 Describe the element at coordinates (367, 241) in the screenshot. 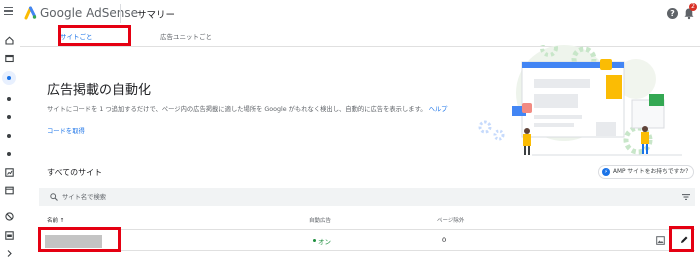

I see `table-row: オン 0` at that location.